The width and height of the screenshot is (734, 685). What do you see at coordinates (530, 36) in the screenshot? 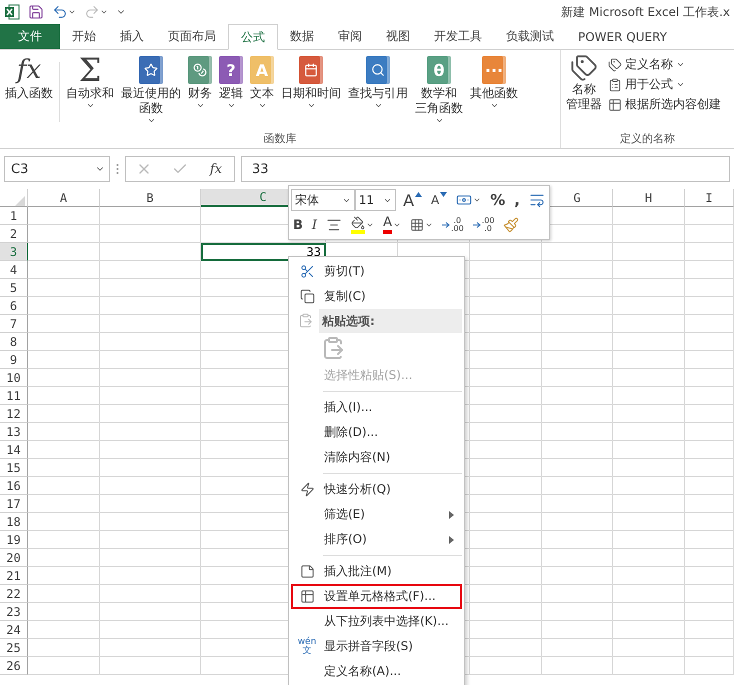
I see `ribbon-tab: 负载测试` at bounding box center [530, 36].